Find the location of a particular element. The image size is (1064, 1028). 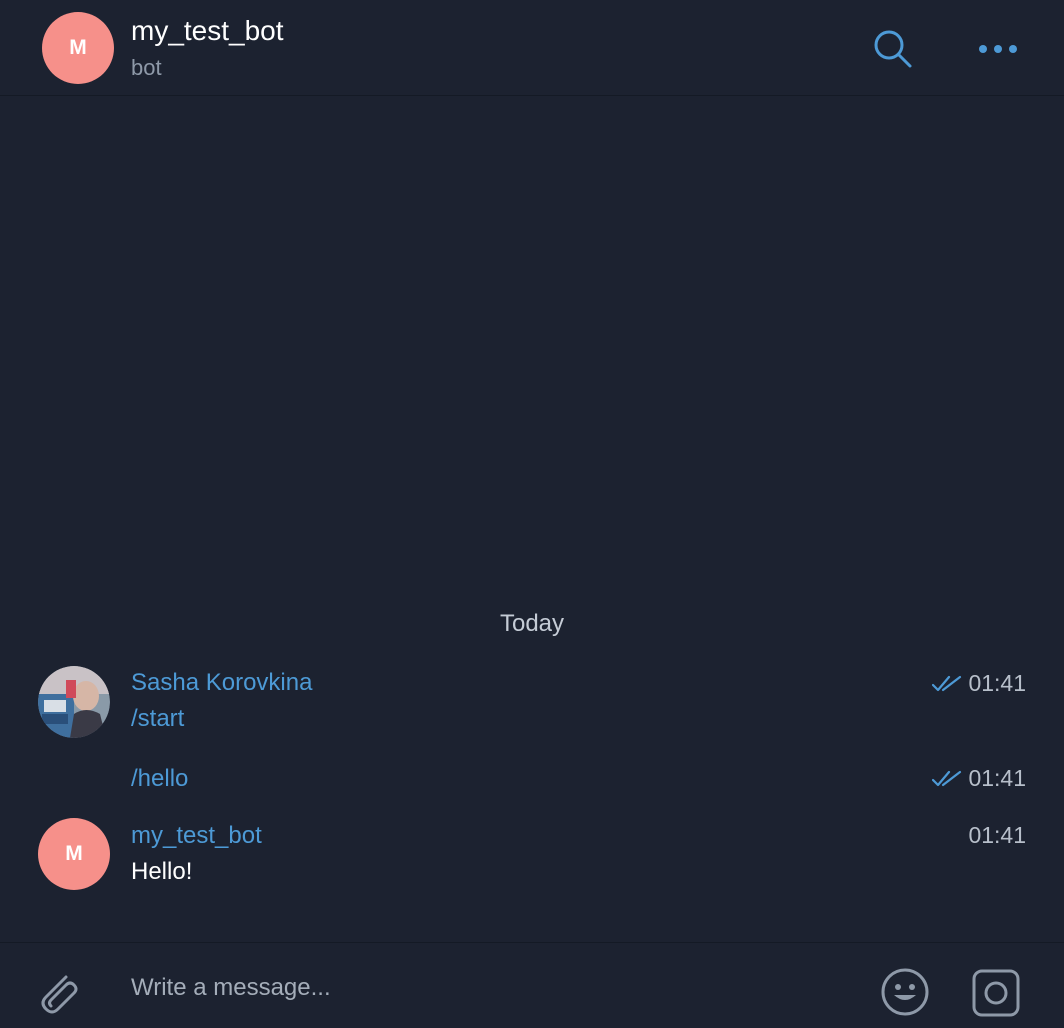

chat-subtitle: bot is located at coordinates (146, 67).